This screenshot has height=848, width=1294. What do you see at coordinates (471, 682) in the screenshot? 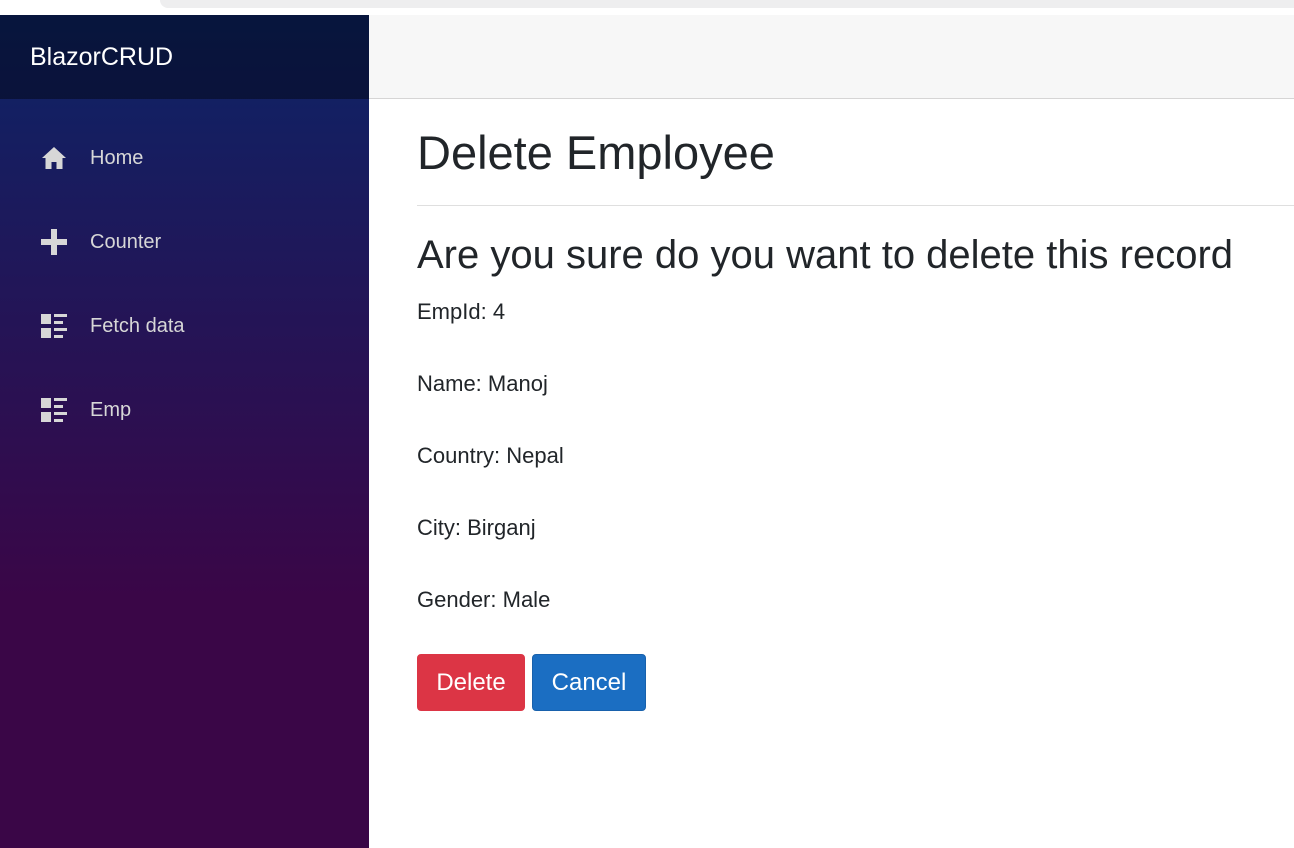
I see `delete-button: Delete` at bounding box center [471, 682].